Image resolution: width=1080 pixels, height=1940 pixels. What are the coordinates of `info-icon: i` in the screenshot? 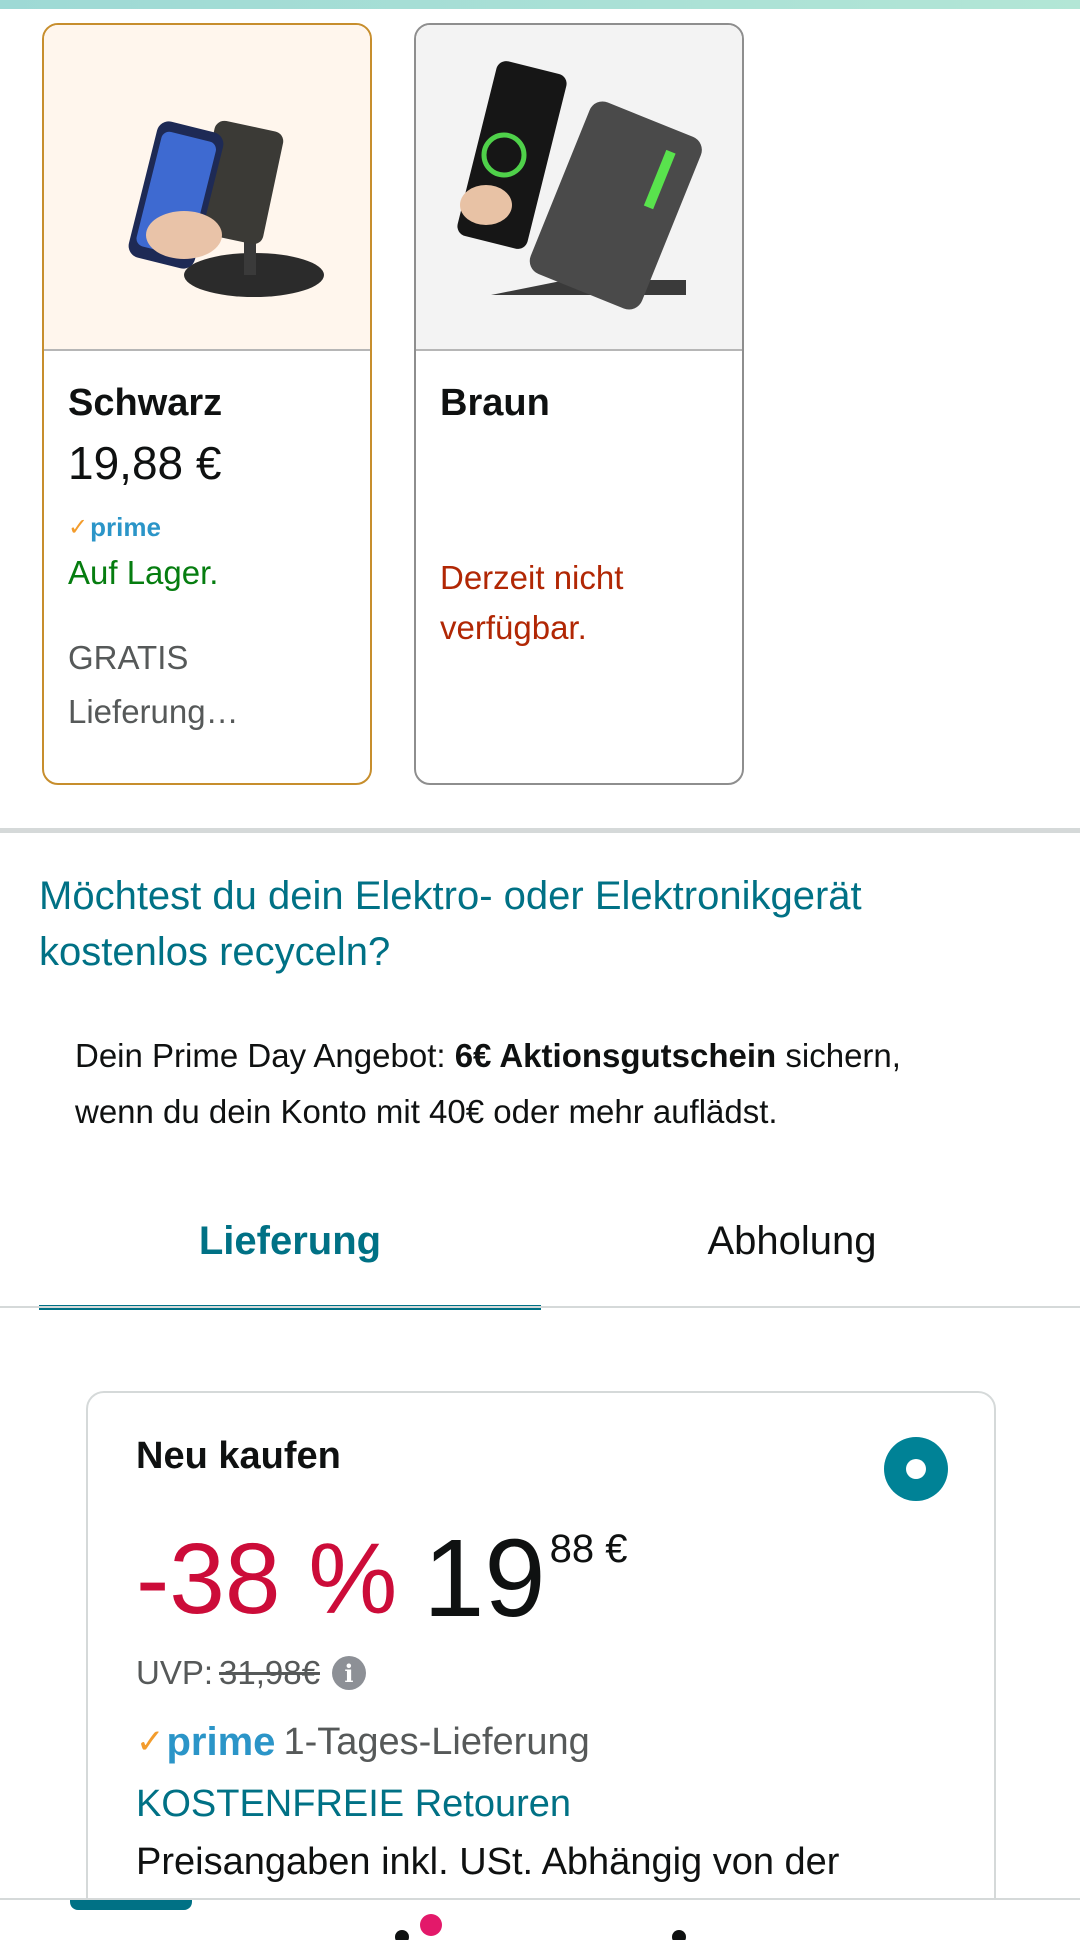 It's located at (348, 1673).